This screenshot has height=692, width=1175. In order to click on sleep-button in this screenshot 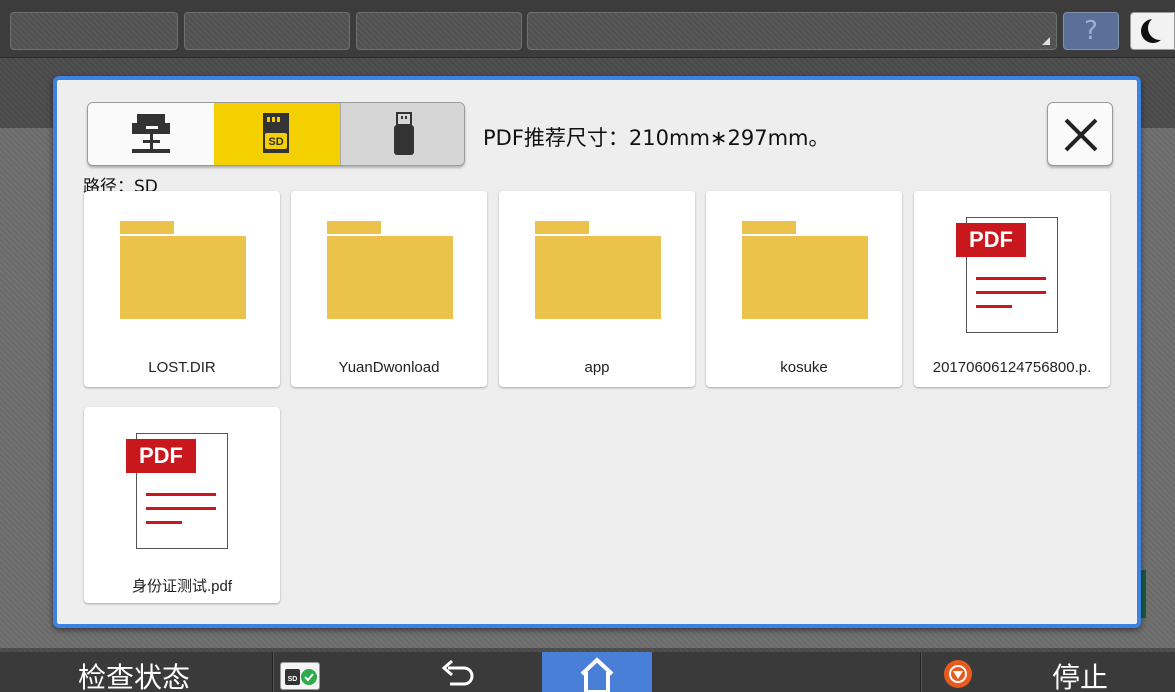, I will do `click(1152, 31)`.